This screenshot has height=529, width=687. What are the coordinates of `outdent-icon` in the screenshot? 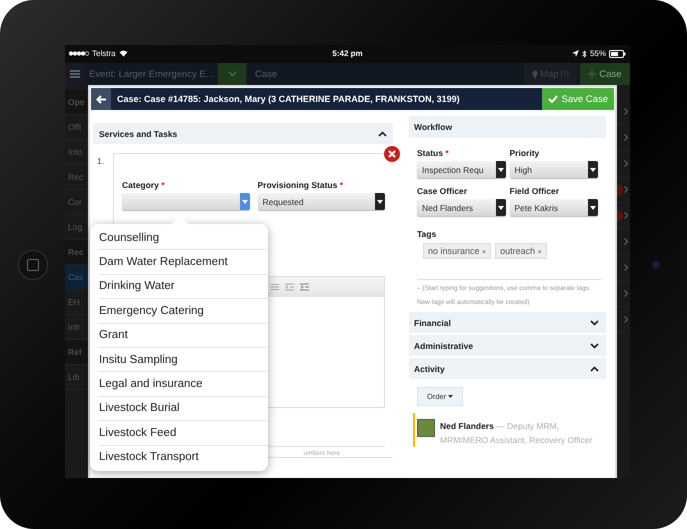 It's located at (289, 287).